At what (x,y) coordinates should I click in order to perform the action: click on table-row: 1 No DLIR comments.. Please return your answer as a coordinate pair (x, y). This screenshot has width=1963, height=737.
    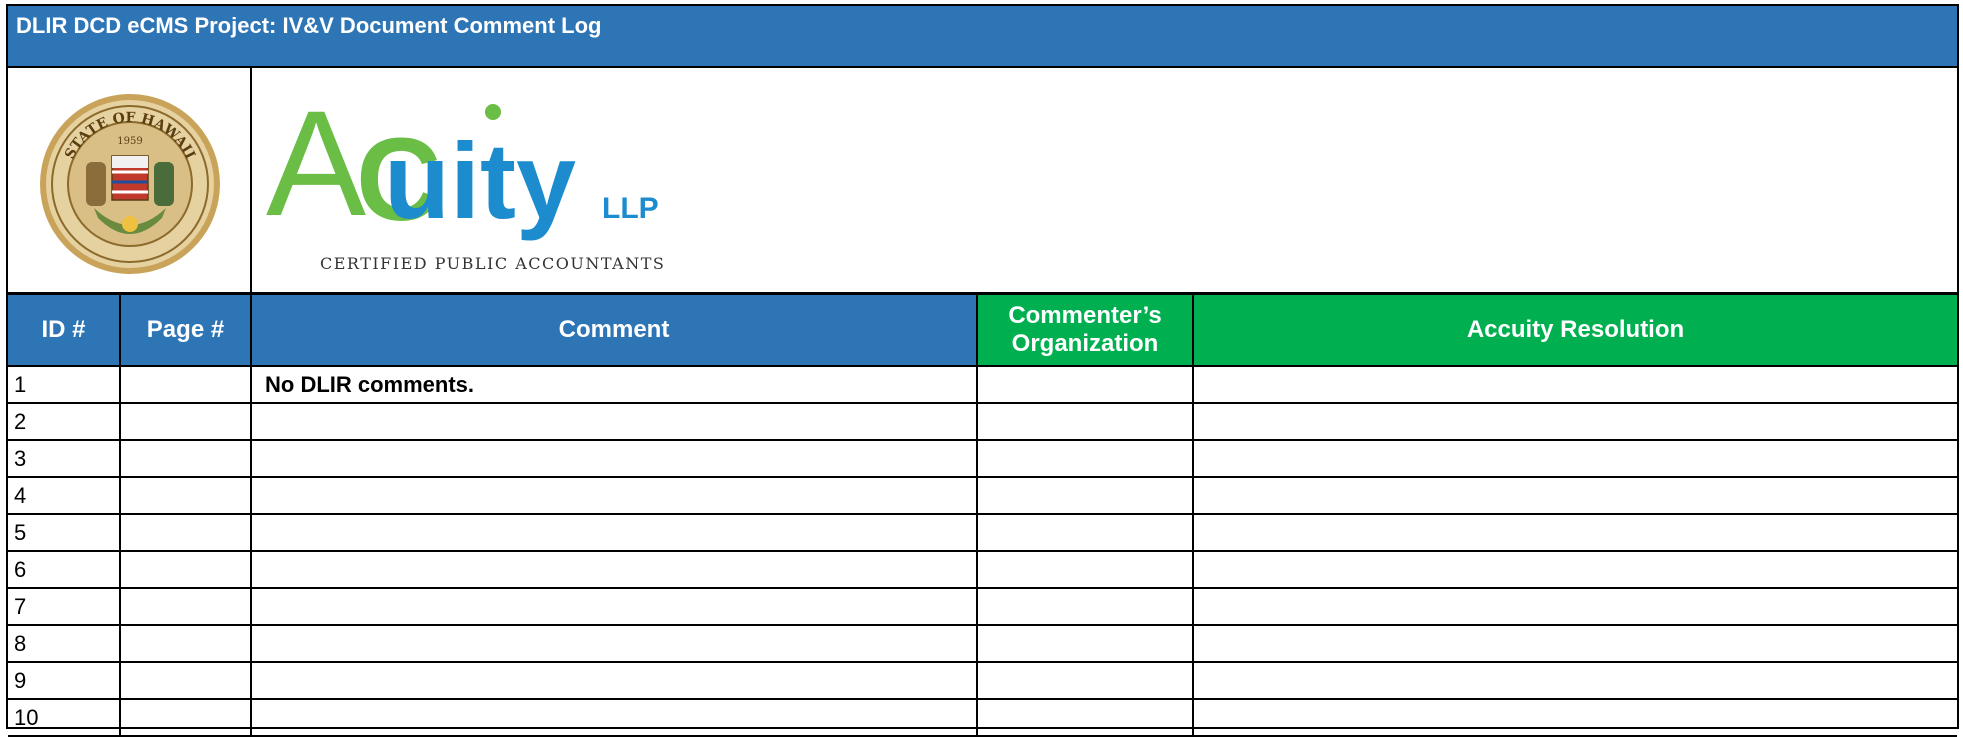
    Looking at the image, I should click on (982, 385).